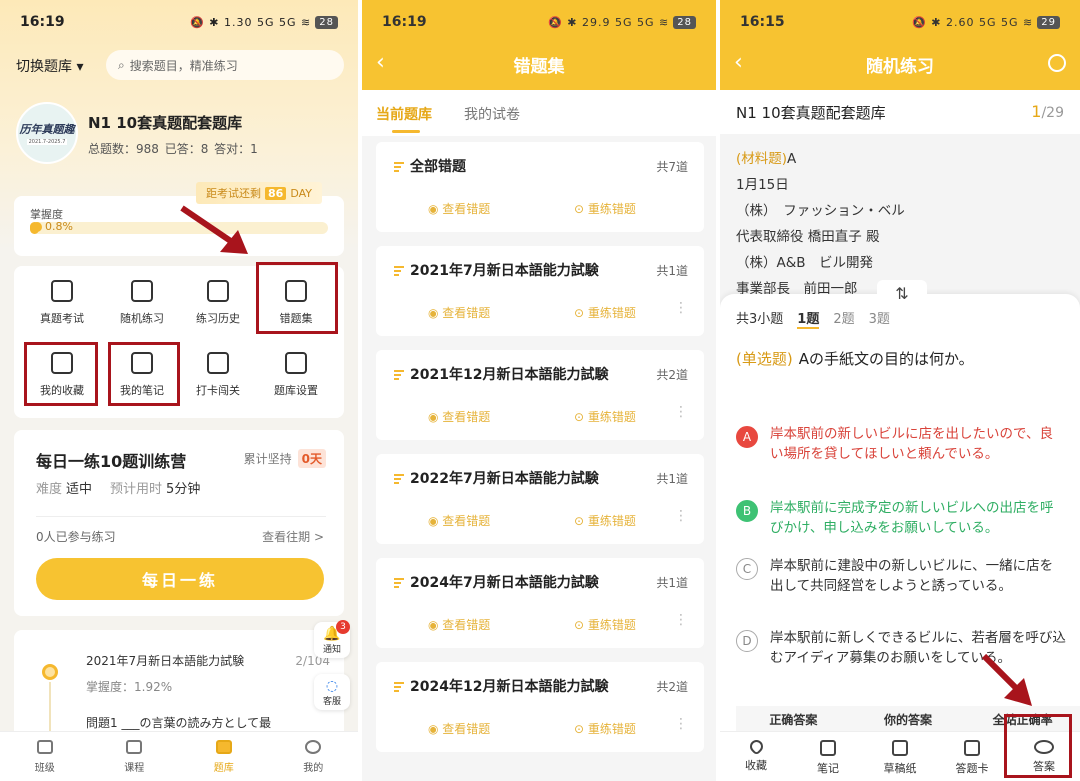 Image resolution: width=1080 pixels, height=781 pixels. What do you see at coordinates (1048, 22) in the screenshot?
I see `battery-icon: 29` at bounding box center [1048, 22].